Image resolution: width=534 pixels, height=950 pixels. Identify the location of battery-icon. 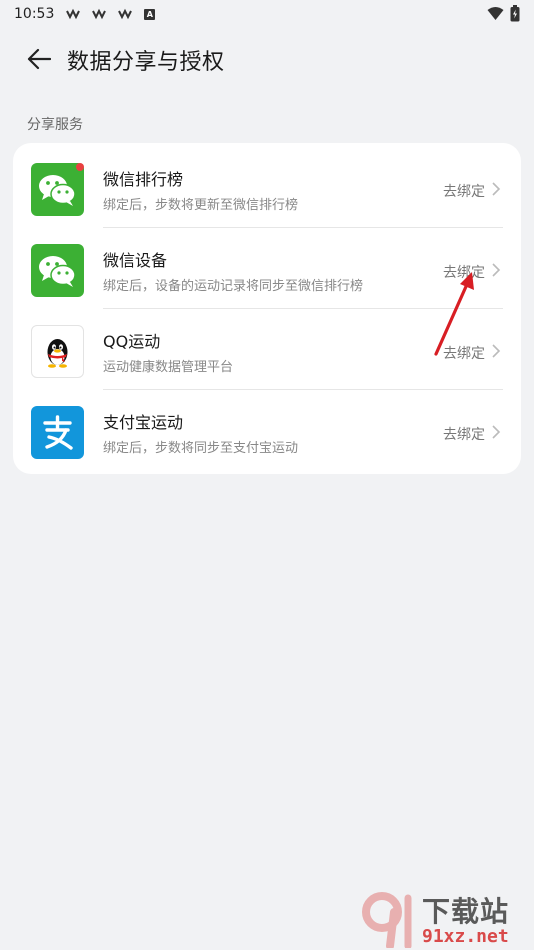
(515, 13).